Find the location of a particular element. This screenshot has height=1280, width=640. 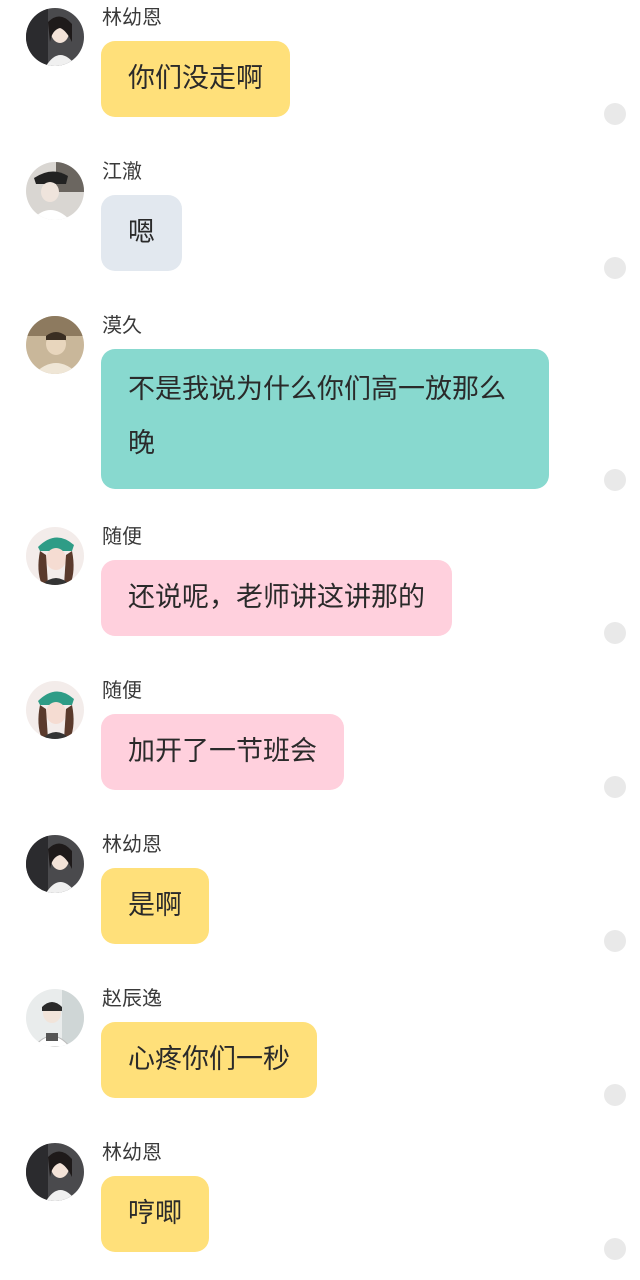

message-bubble: 哼唧 is located at coordinates (155, 1214).